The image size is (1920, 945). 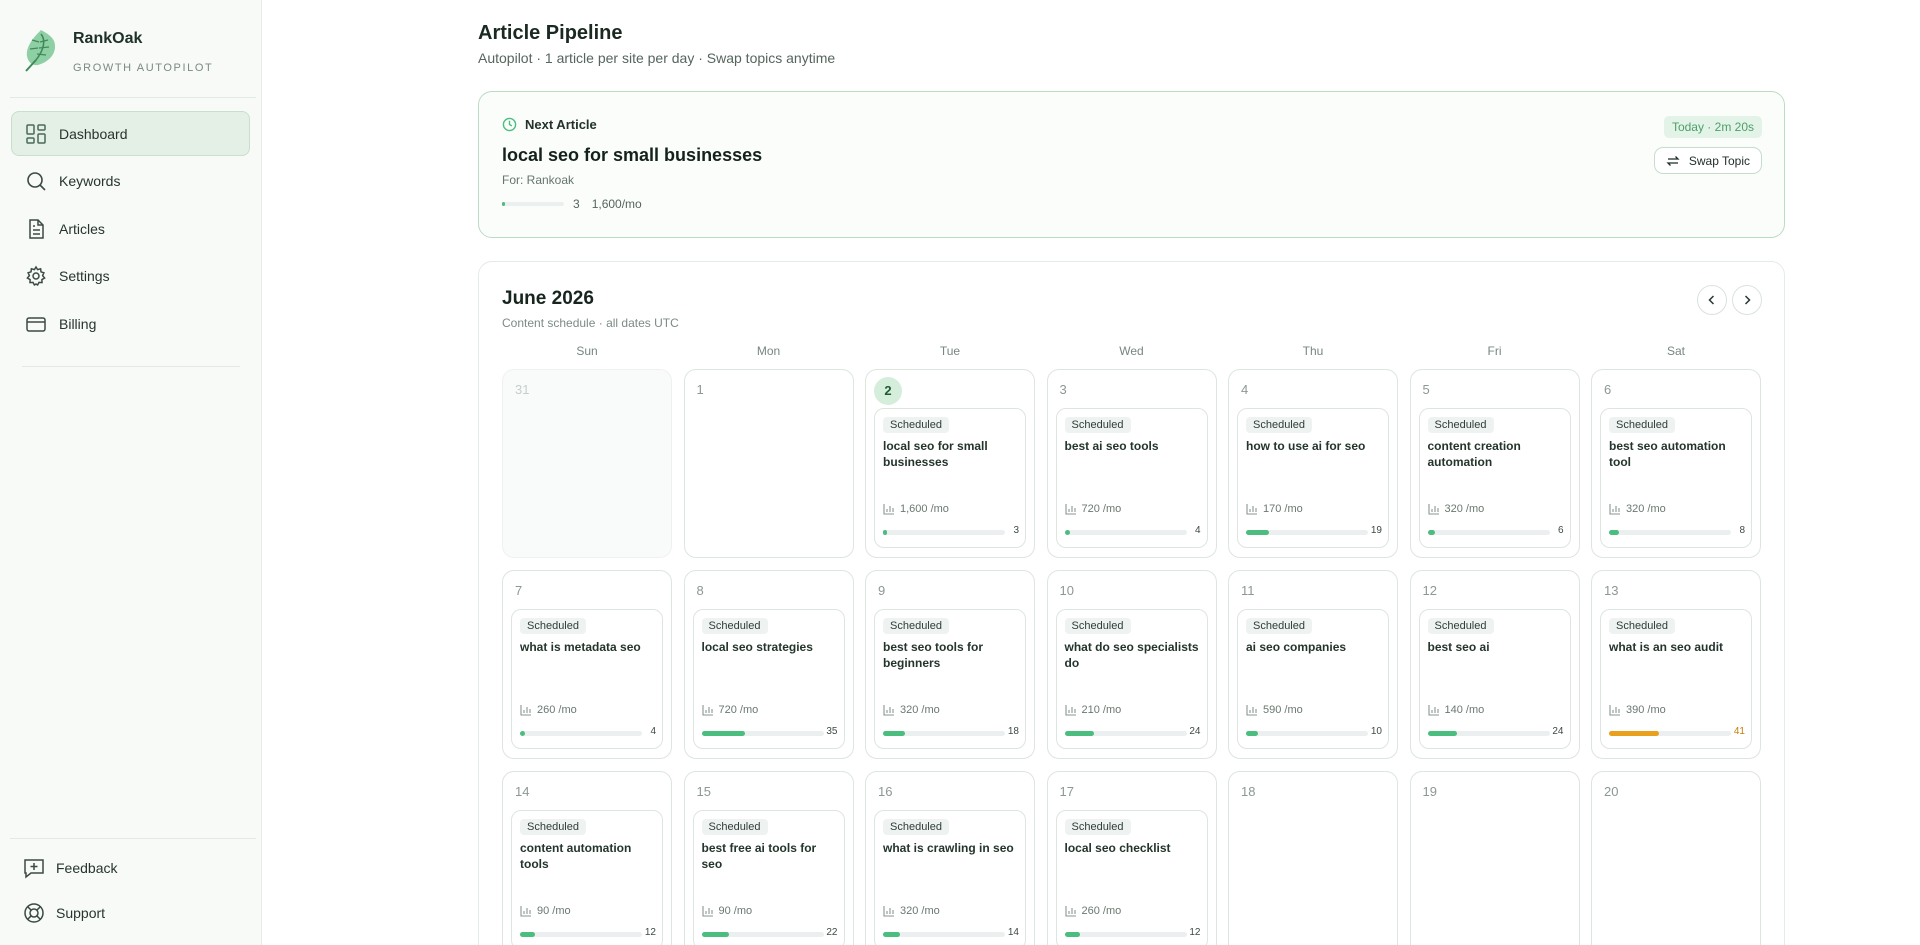 I want to click on next-month-button, so click(x=1747, y=300).